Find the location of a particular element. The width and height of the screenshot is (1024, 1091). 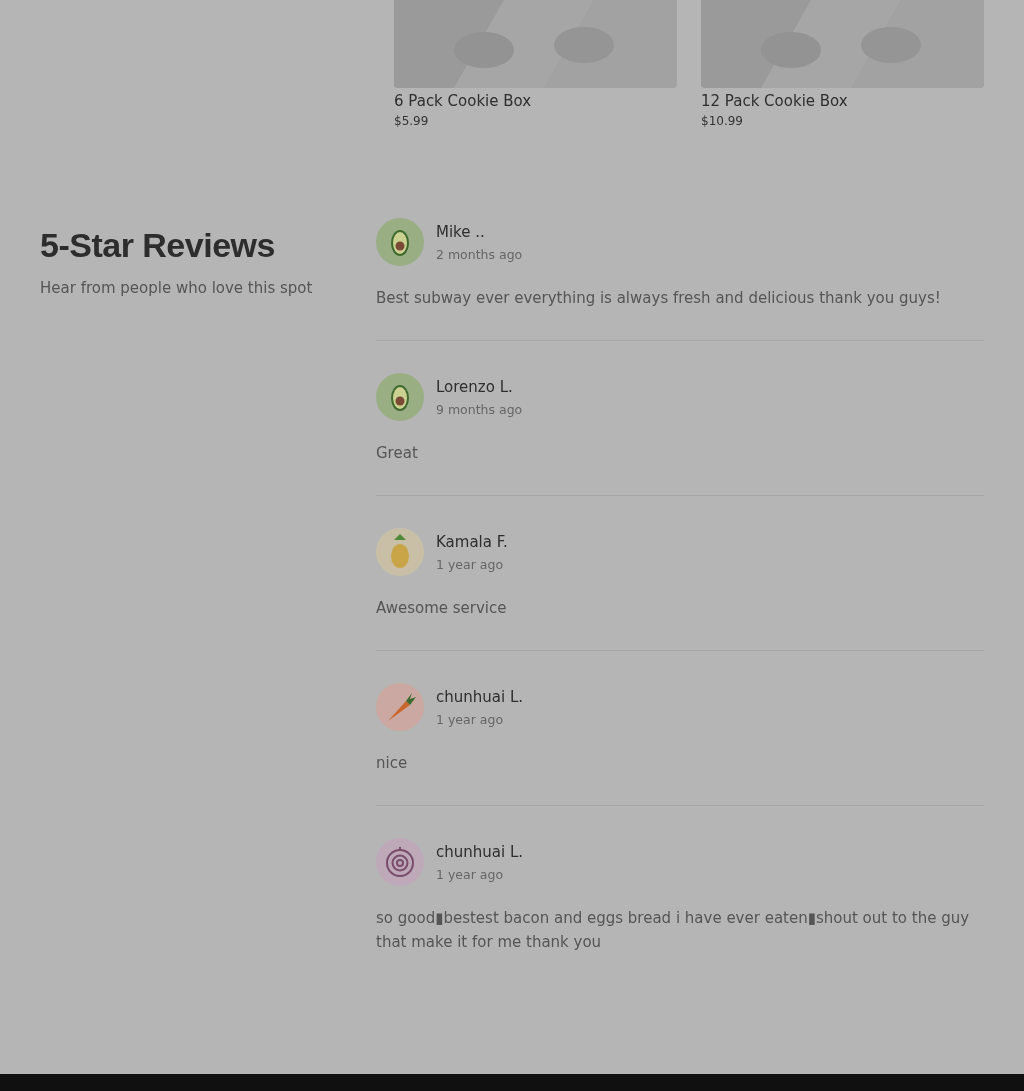

review-text: nice is located at coordinates (392, 763).